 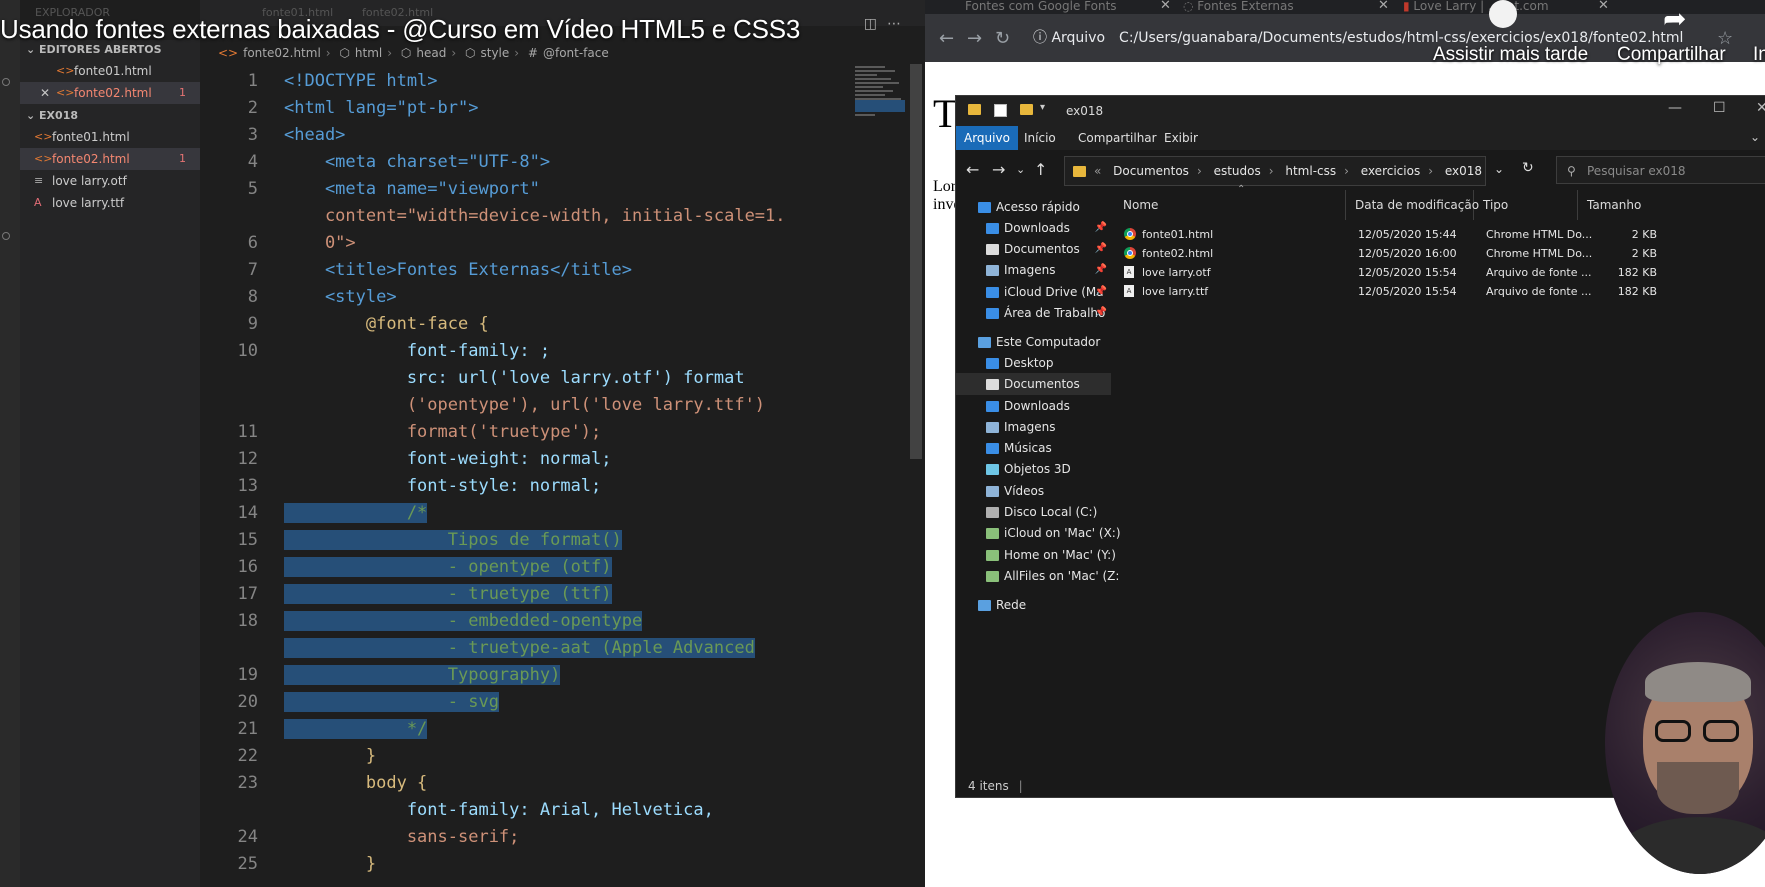 I want to click on code-line: body {, so click(x=594, y=783).